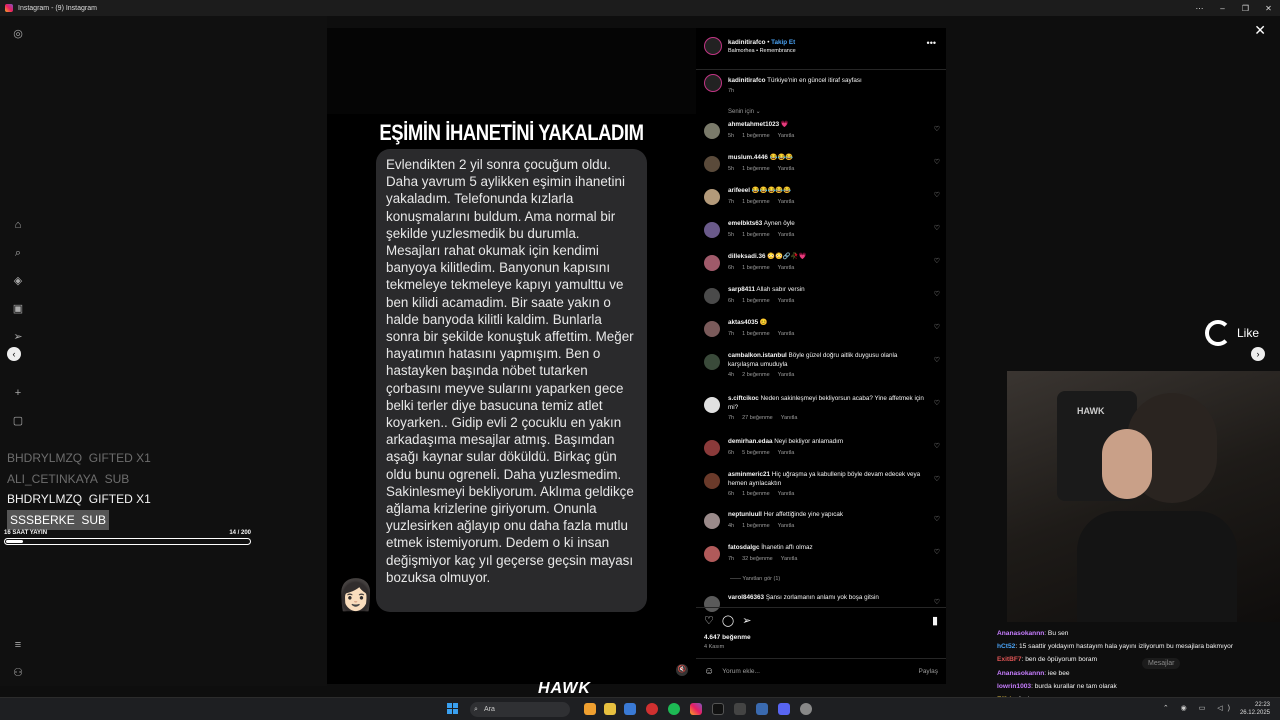  What do you see at coordinates (18, 225) in the screenshot?
I see `home-icon: ⌂` at bounding box center [18, 225].